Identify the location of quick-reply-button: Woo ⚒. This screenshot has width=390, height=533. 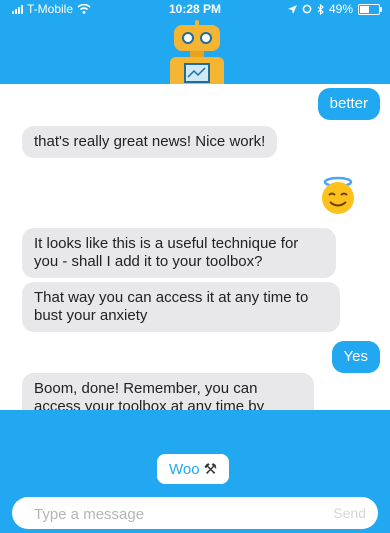
(193, 469).